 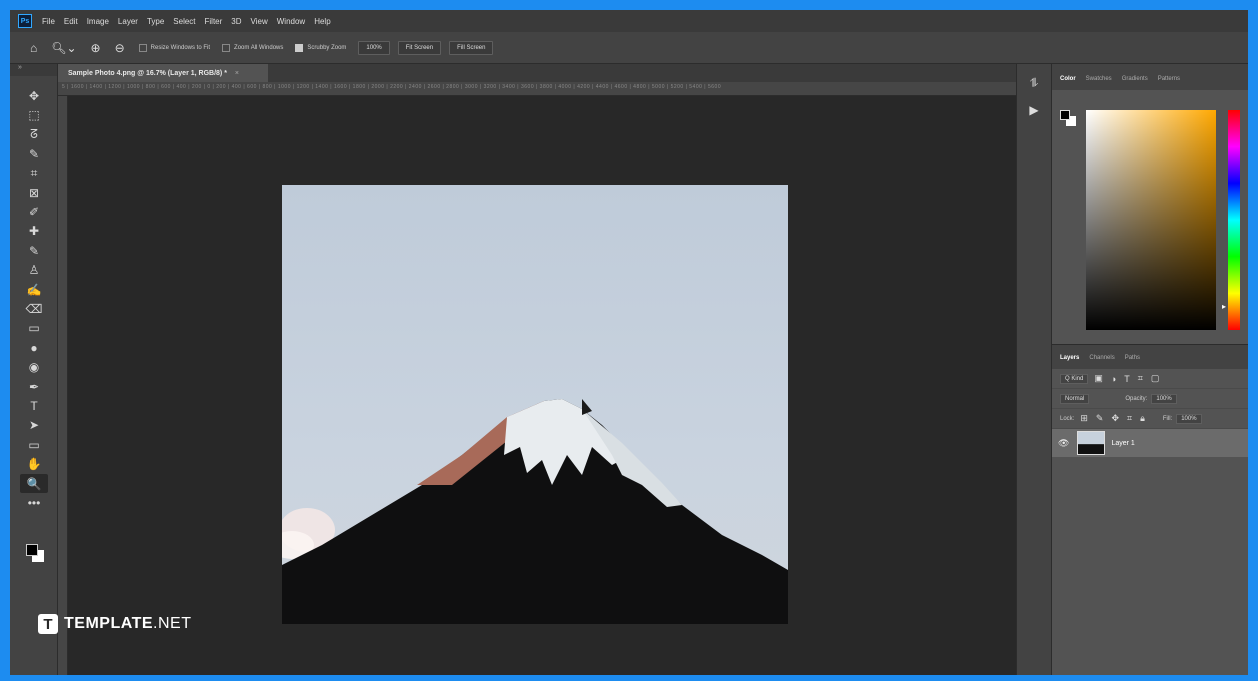 What do you see at coordinates (34, 483) in the screenshot?
I see `zoom-icon: 🔍` at bounding box center [34, 483].